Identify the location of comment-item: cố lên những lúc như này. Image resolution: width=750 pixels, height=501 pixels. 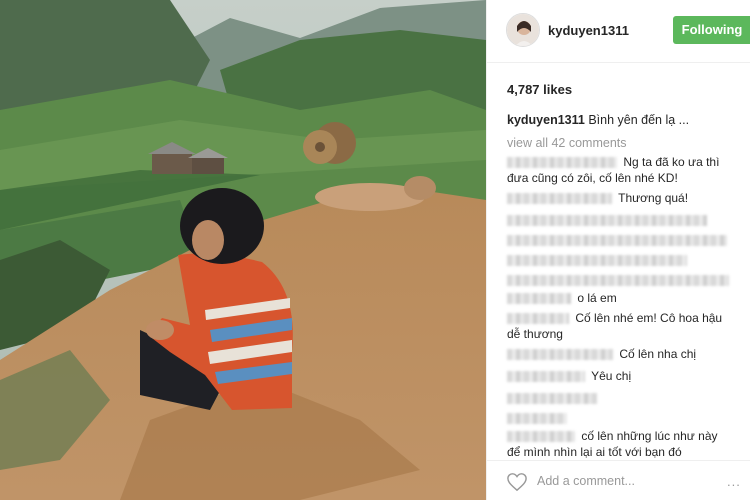
(612, 436).